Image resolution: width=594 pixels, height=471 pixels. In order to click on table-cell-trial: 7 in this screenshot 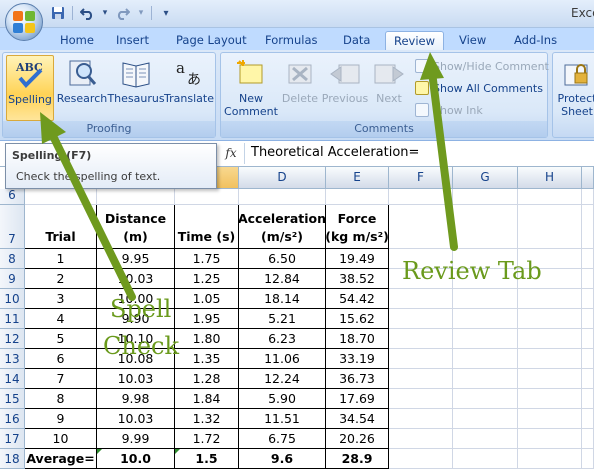, I will do `click(61, 379)`.